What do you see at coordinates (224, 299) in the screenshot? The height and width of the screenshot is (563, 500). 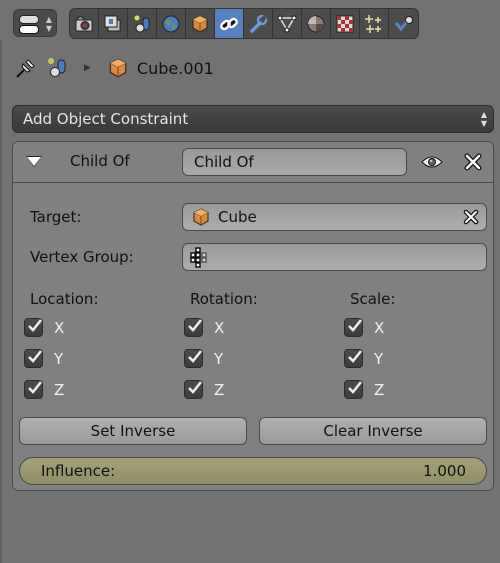 I see `rotation-label: Rotation:` at bounding box center [224, 299].